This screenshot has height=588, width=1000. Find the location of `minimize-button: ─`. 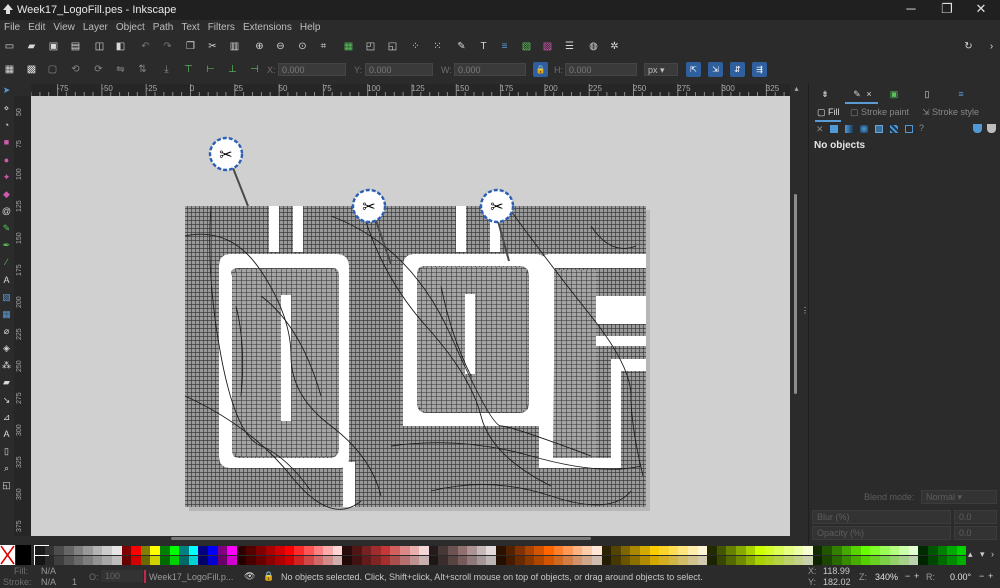

minimize-button: ─ is located at coordinates (911, 10).